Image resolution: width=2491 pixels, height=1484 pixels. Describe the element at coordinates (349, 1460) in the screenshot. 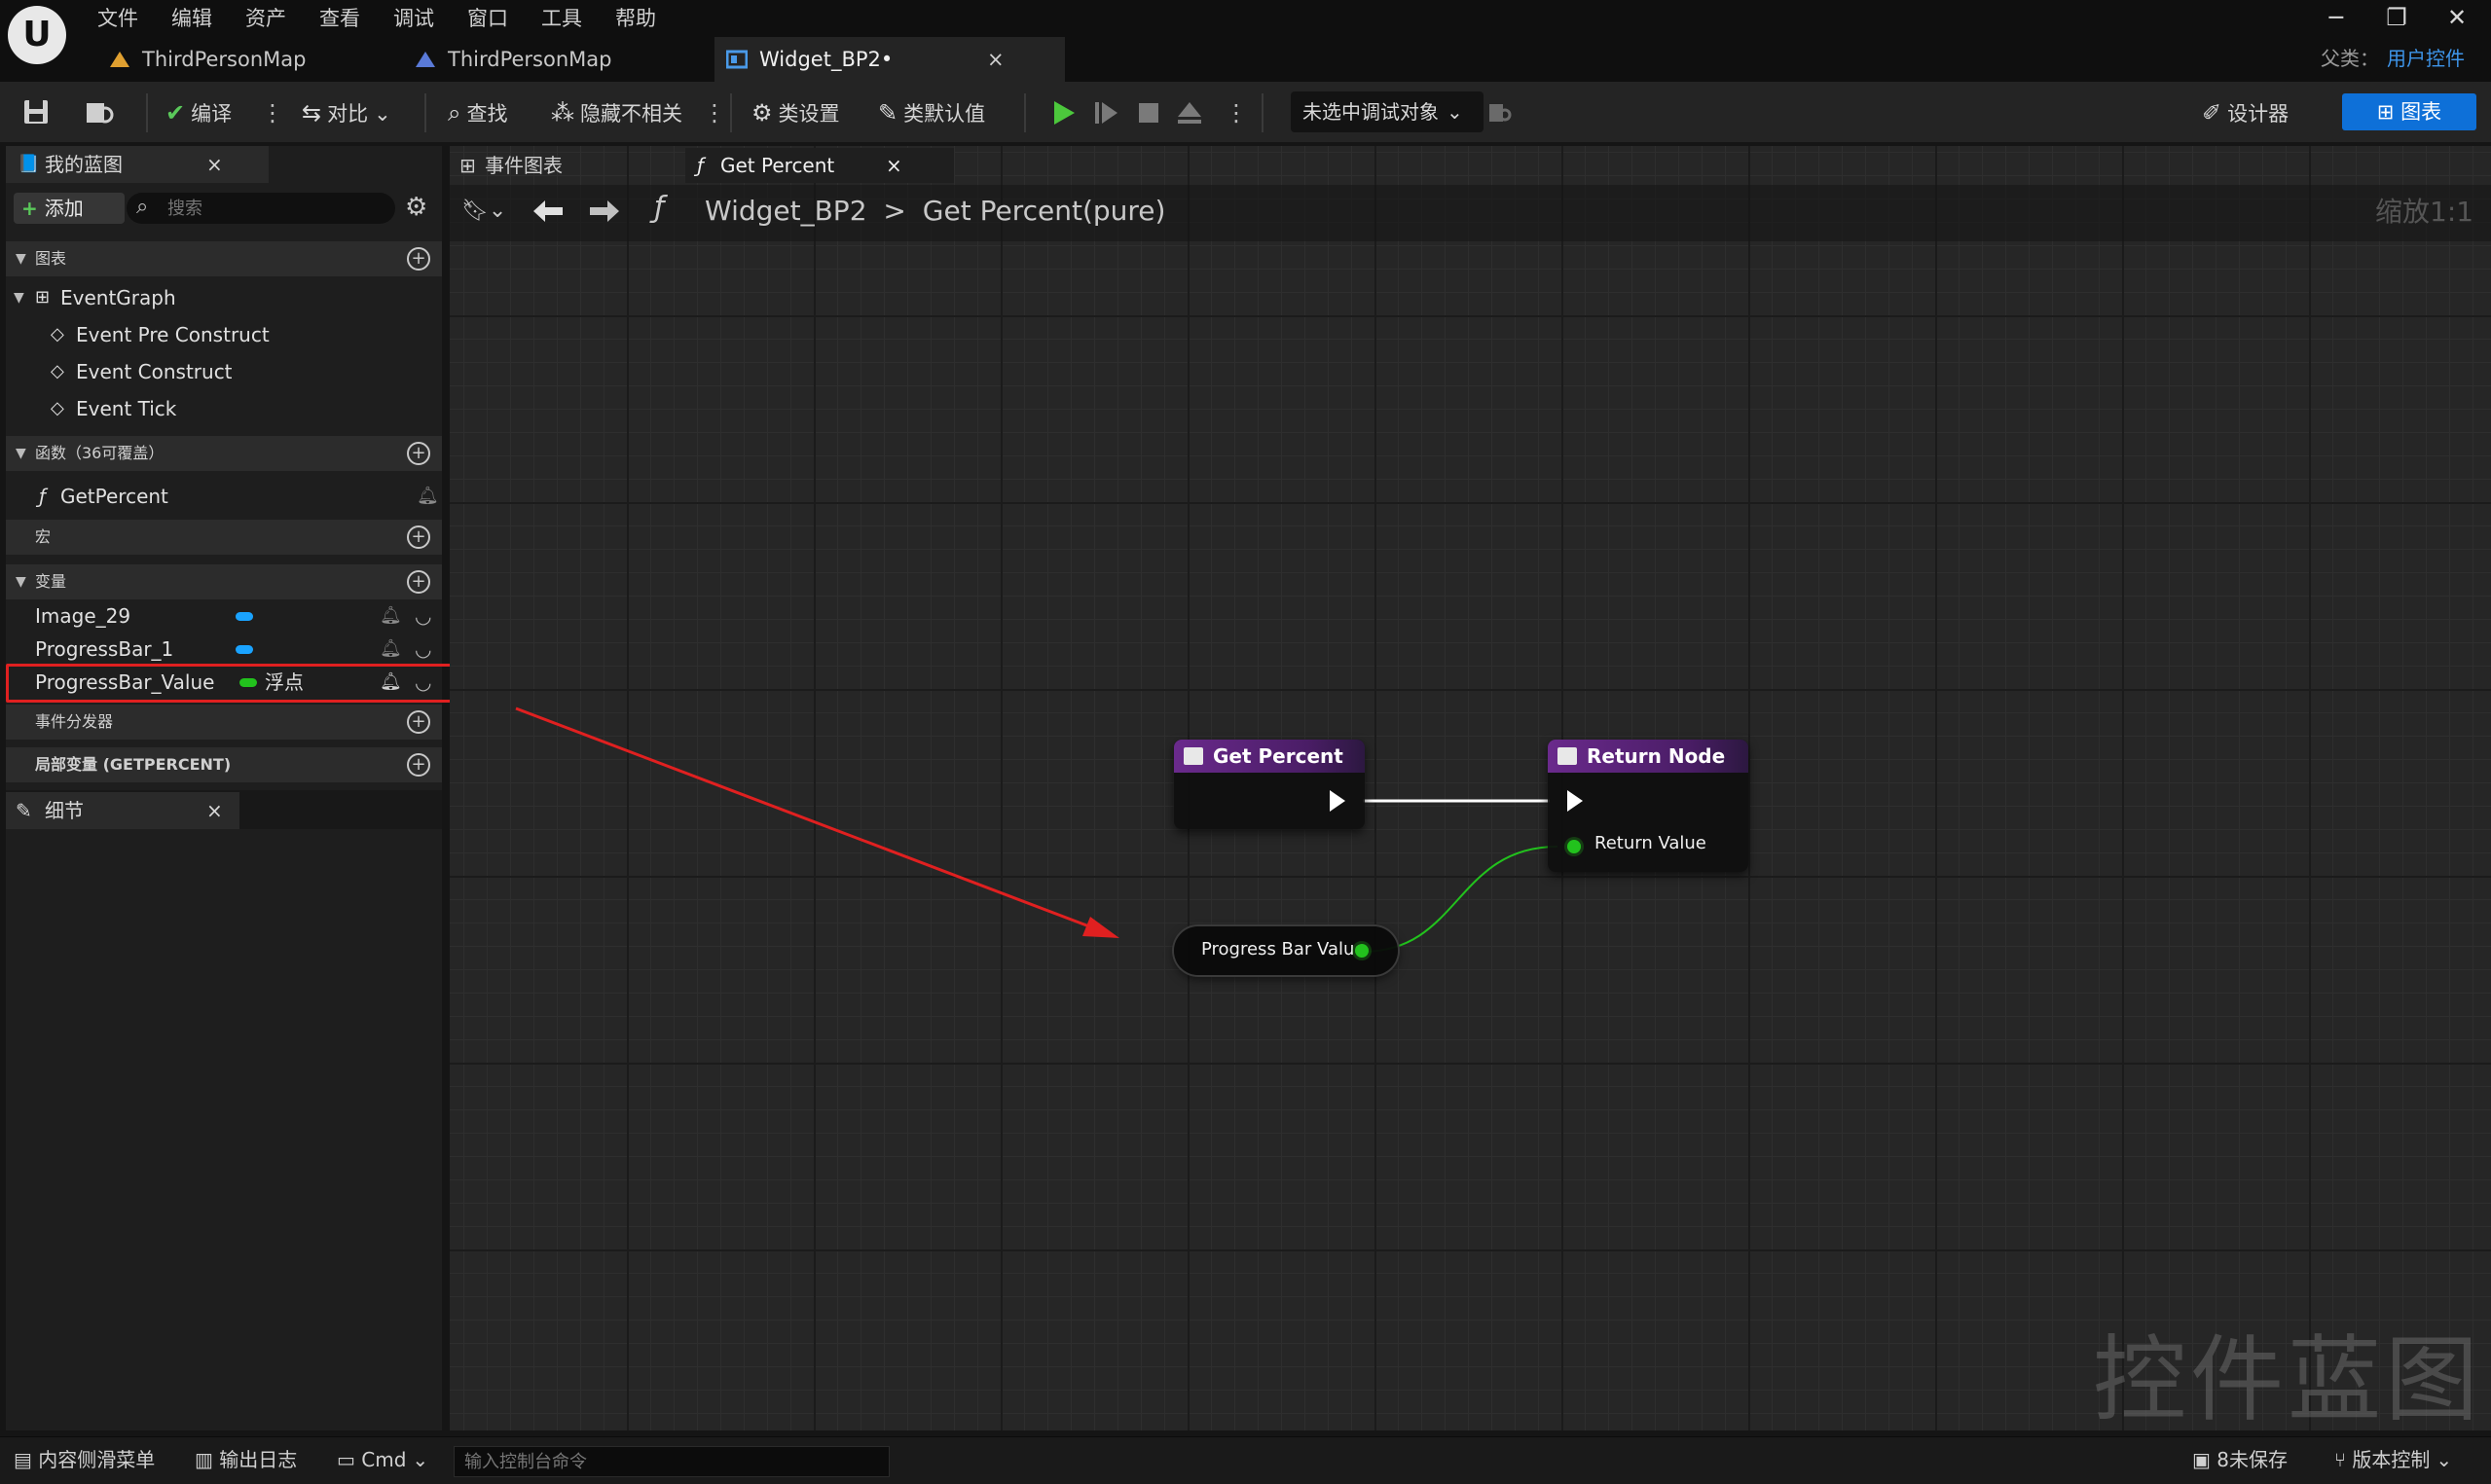

I see `terminal-icon: ▭` at that location.